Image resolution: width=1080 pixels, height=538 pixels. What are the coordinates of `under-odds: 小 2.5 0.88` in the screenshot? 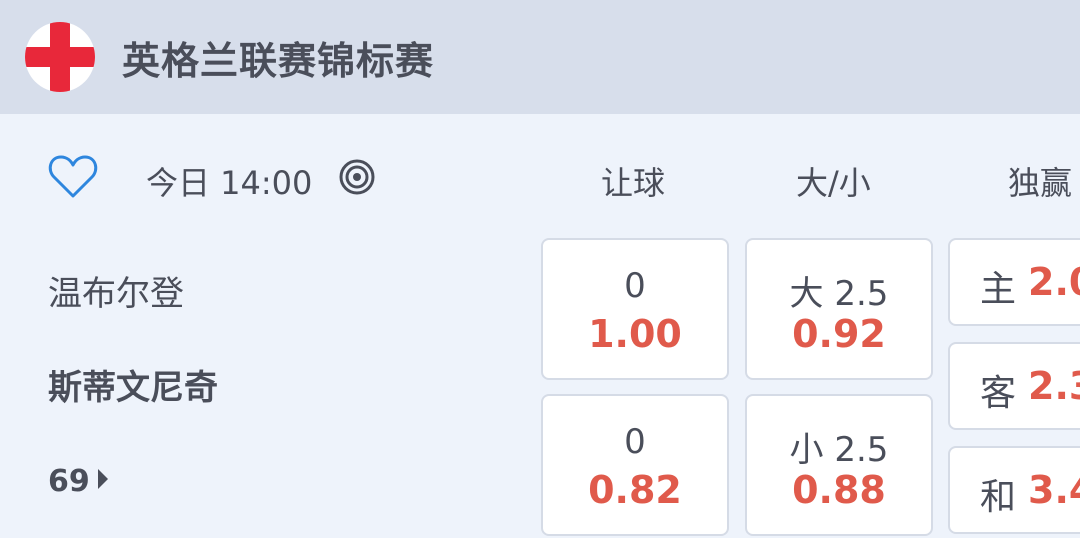 It's located at (839, 465).